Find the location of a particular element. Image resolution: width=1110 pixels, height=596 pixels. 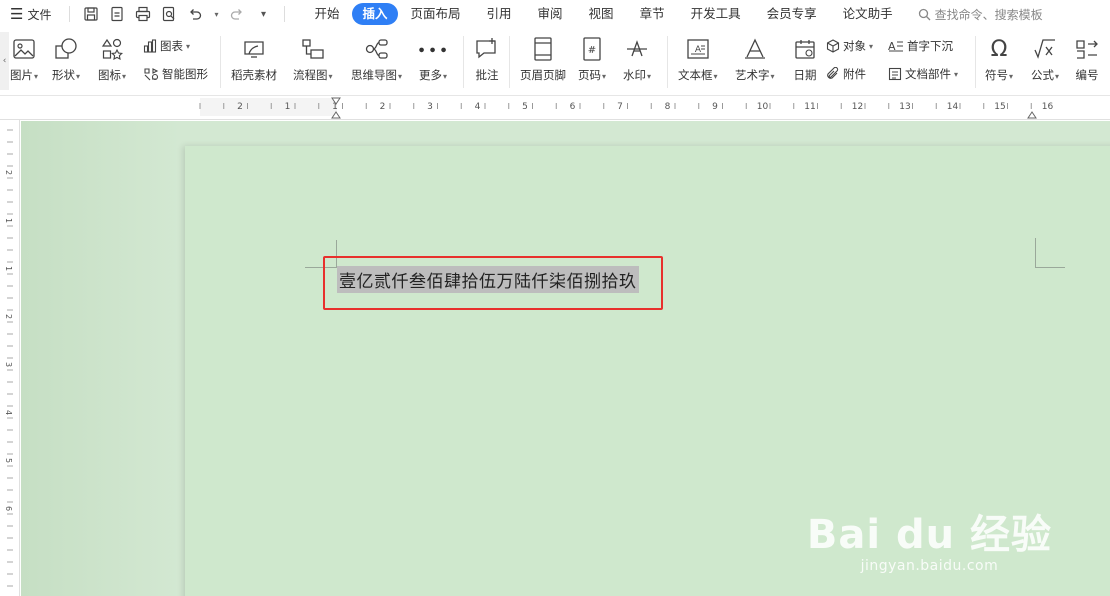

more-button: ∙∙∙ 更多▾ is located at coordinates (432, 59).